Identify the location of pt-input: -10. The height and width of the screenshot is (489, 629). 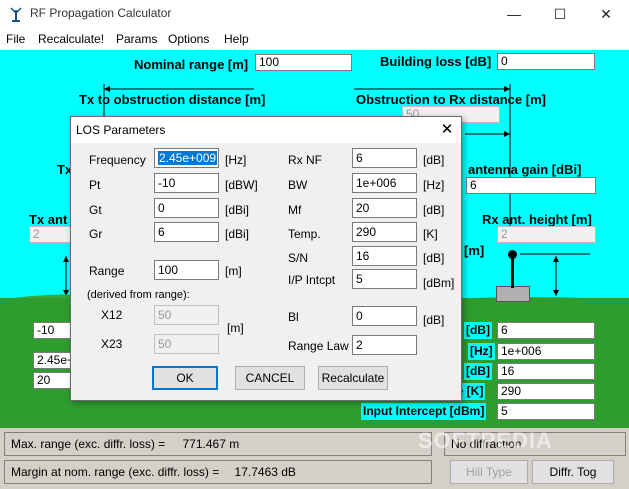
(186, 183).